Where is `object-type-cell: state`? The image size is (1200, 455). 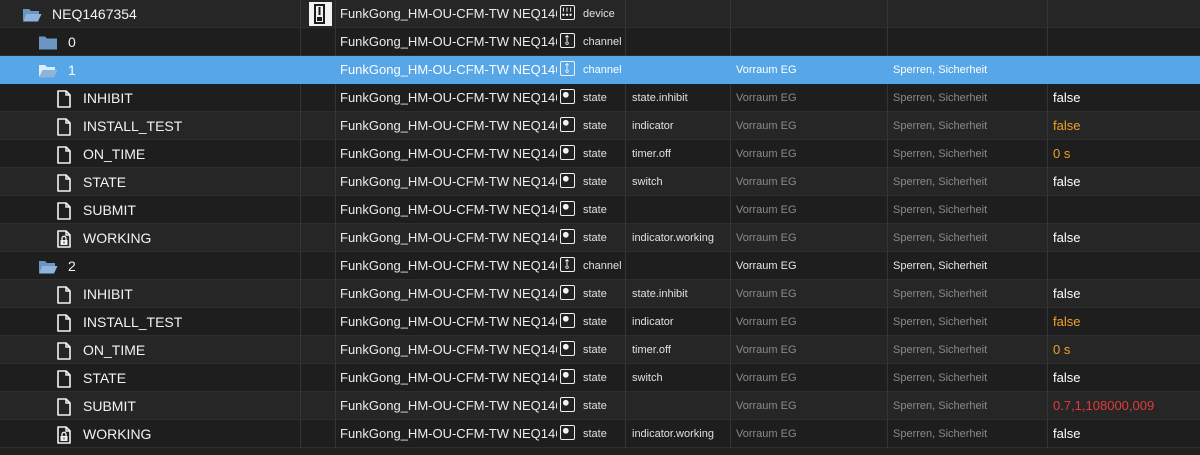
object-type-cell: state is located at coordinates (591, 378).